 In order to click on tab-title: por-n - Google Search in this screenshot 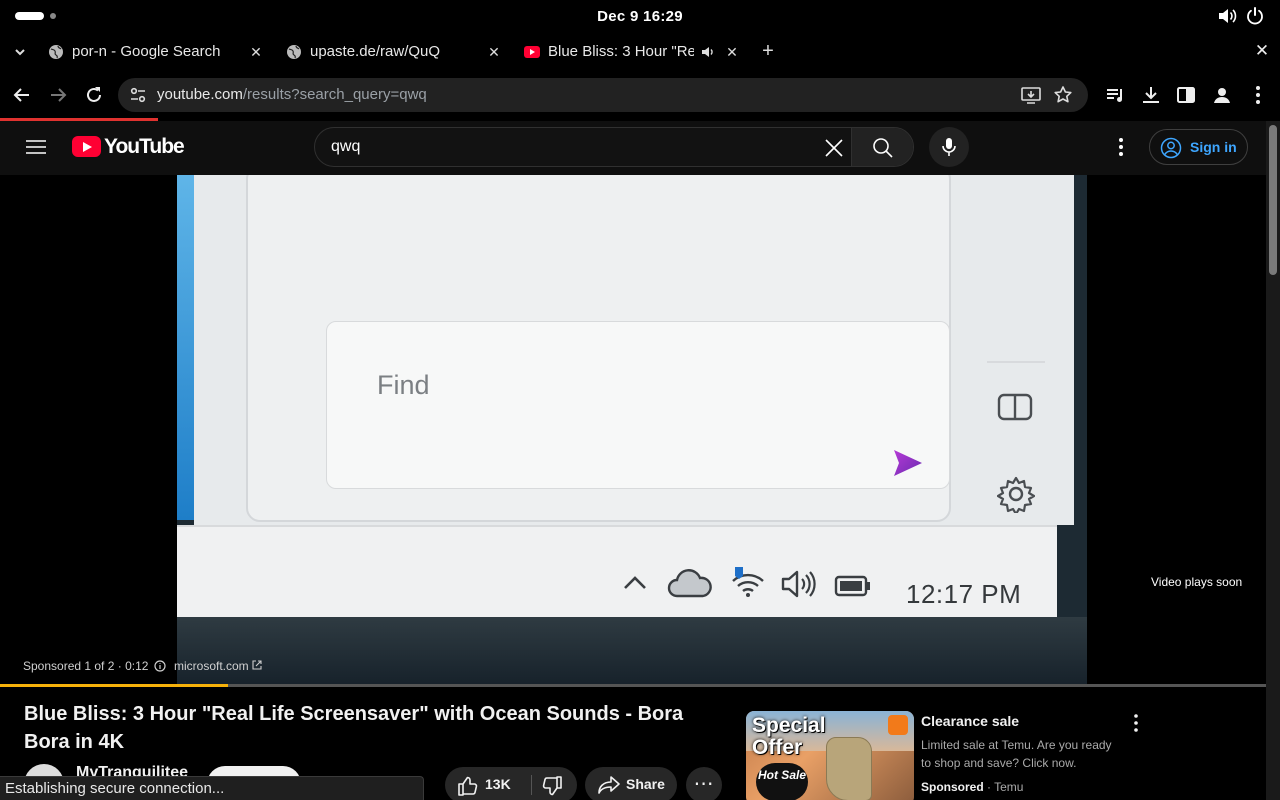, I will do `click(146, 51)`.